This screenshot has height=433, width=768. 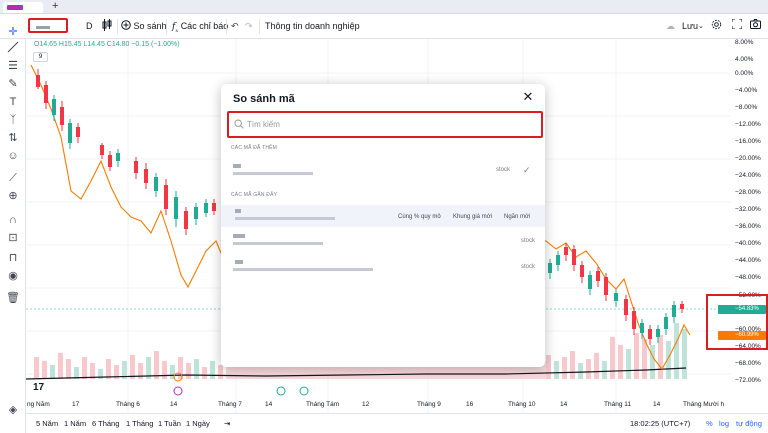 What do you see at coordinates (690, 26) in the screenshot?
I see `save-button: Lưu` at bounding box center [690, 26].